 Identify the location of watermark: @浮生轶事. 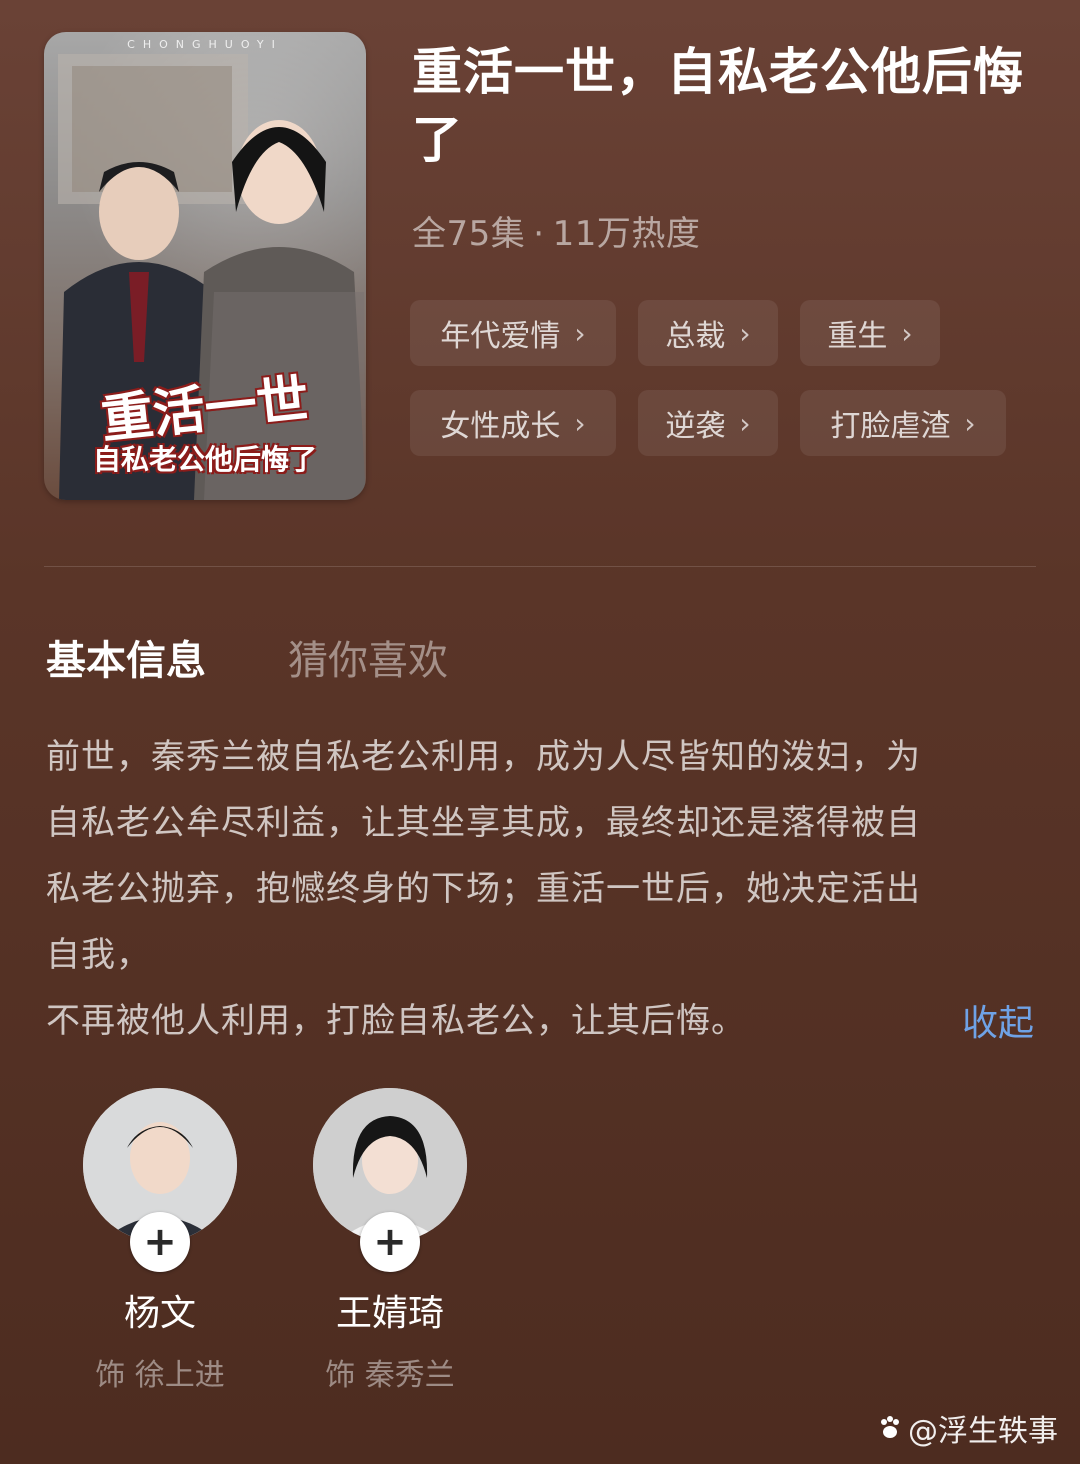
(967, 1428).